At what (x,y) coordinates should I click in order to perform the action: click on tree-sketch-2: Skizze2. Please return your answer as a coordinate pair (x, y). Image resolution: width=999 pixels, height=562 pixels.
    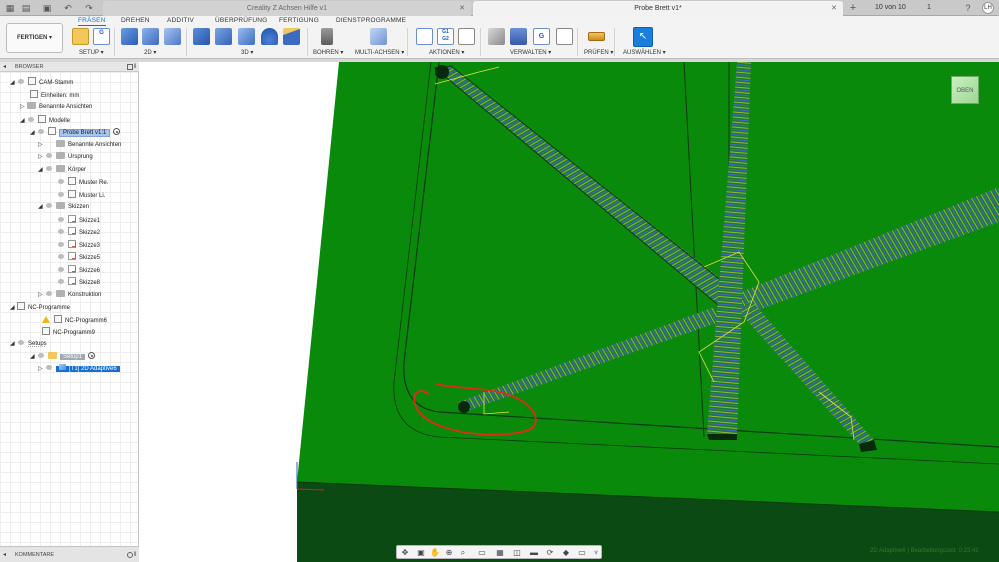
    Looking at the image, I should click on (78, 231).